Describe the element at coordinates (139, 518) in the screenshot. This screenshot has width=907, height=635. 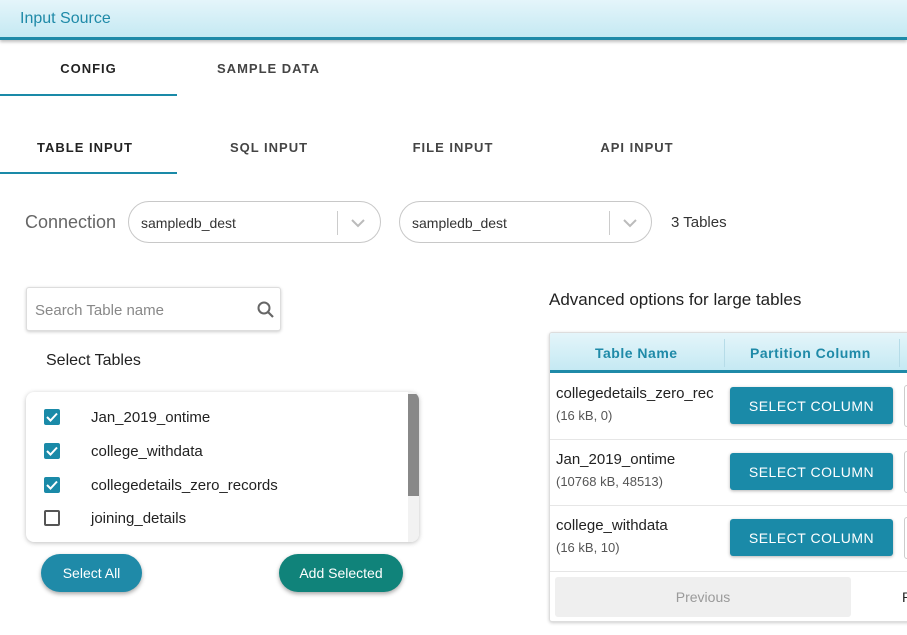
I see `list-item-label: joining_details` at that location.